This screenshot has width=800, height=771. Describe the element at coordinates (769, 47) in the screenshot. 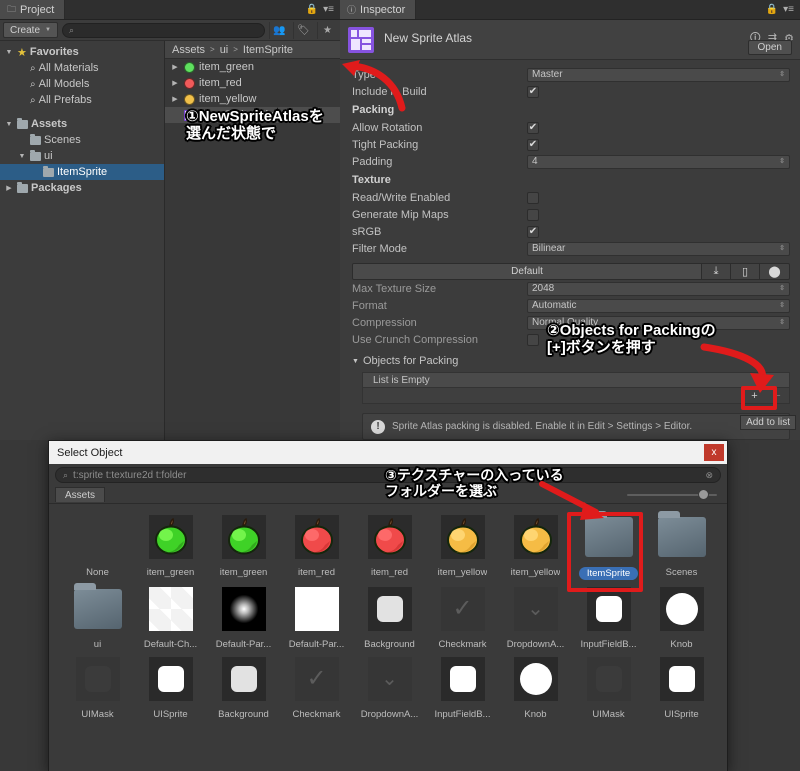

I see `open-button: Open` at that location.